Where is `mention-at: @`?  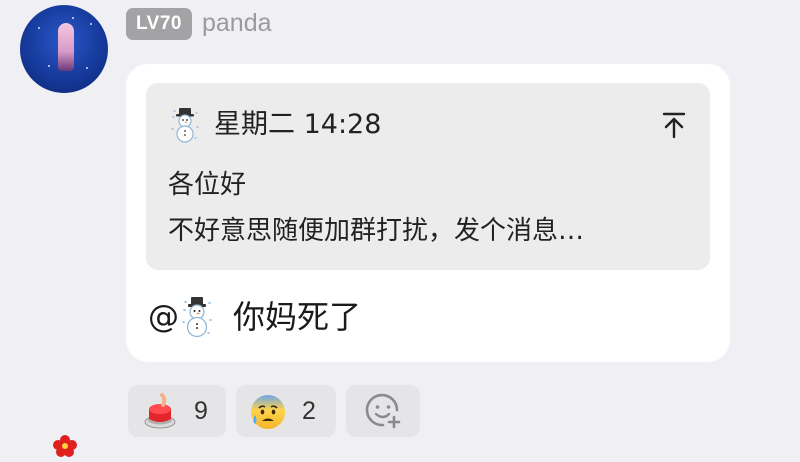
mention-at: @ is located at coordinates (163, 317).